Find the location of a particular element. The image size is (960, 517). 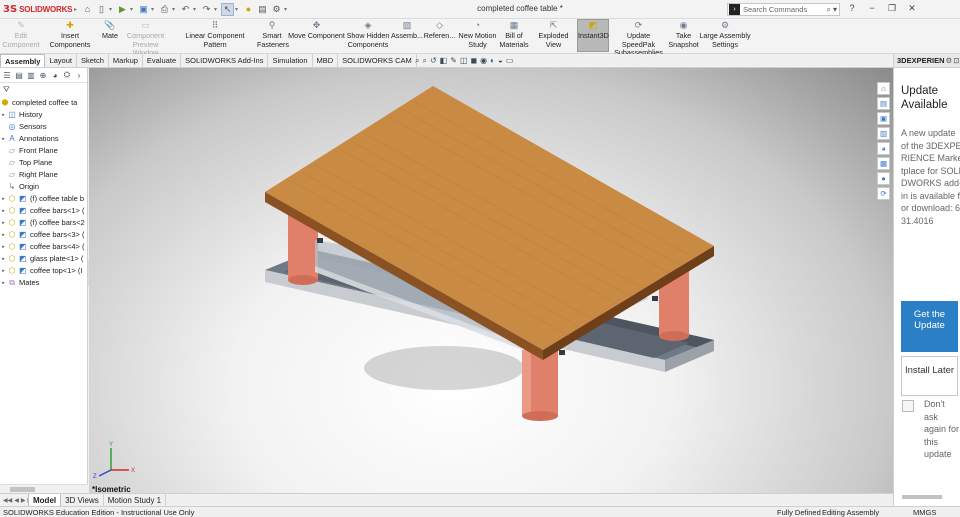

unit-system: MMGS is located at coordinates (924, 512).